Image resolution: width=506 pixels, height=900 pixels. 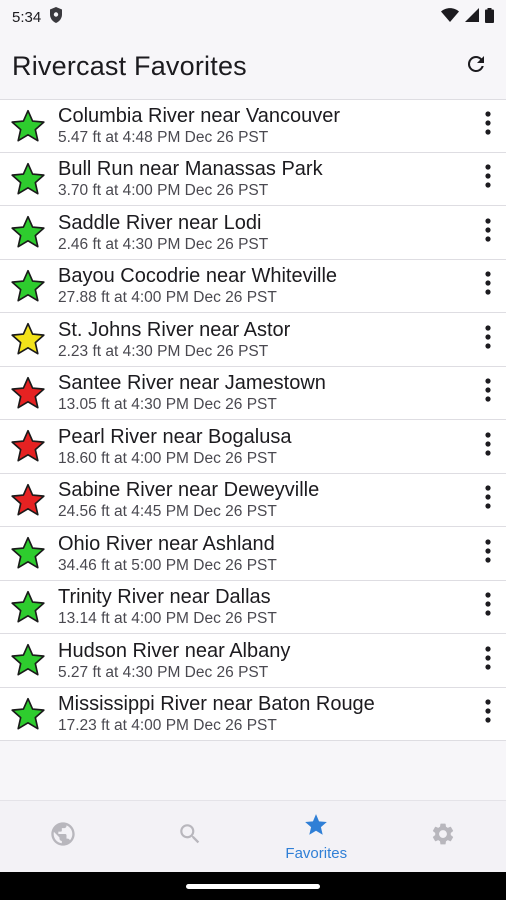 I want to click on shield-icon, so click(x=56, y=17).